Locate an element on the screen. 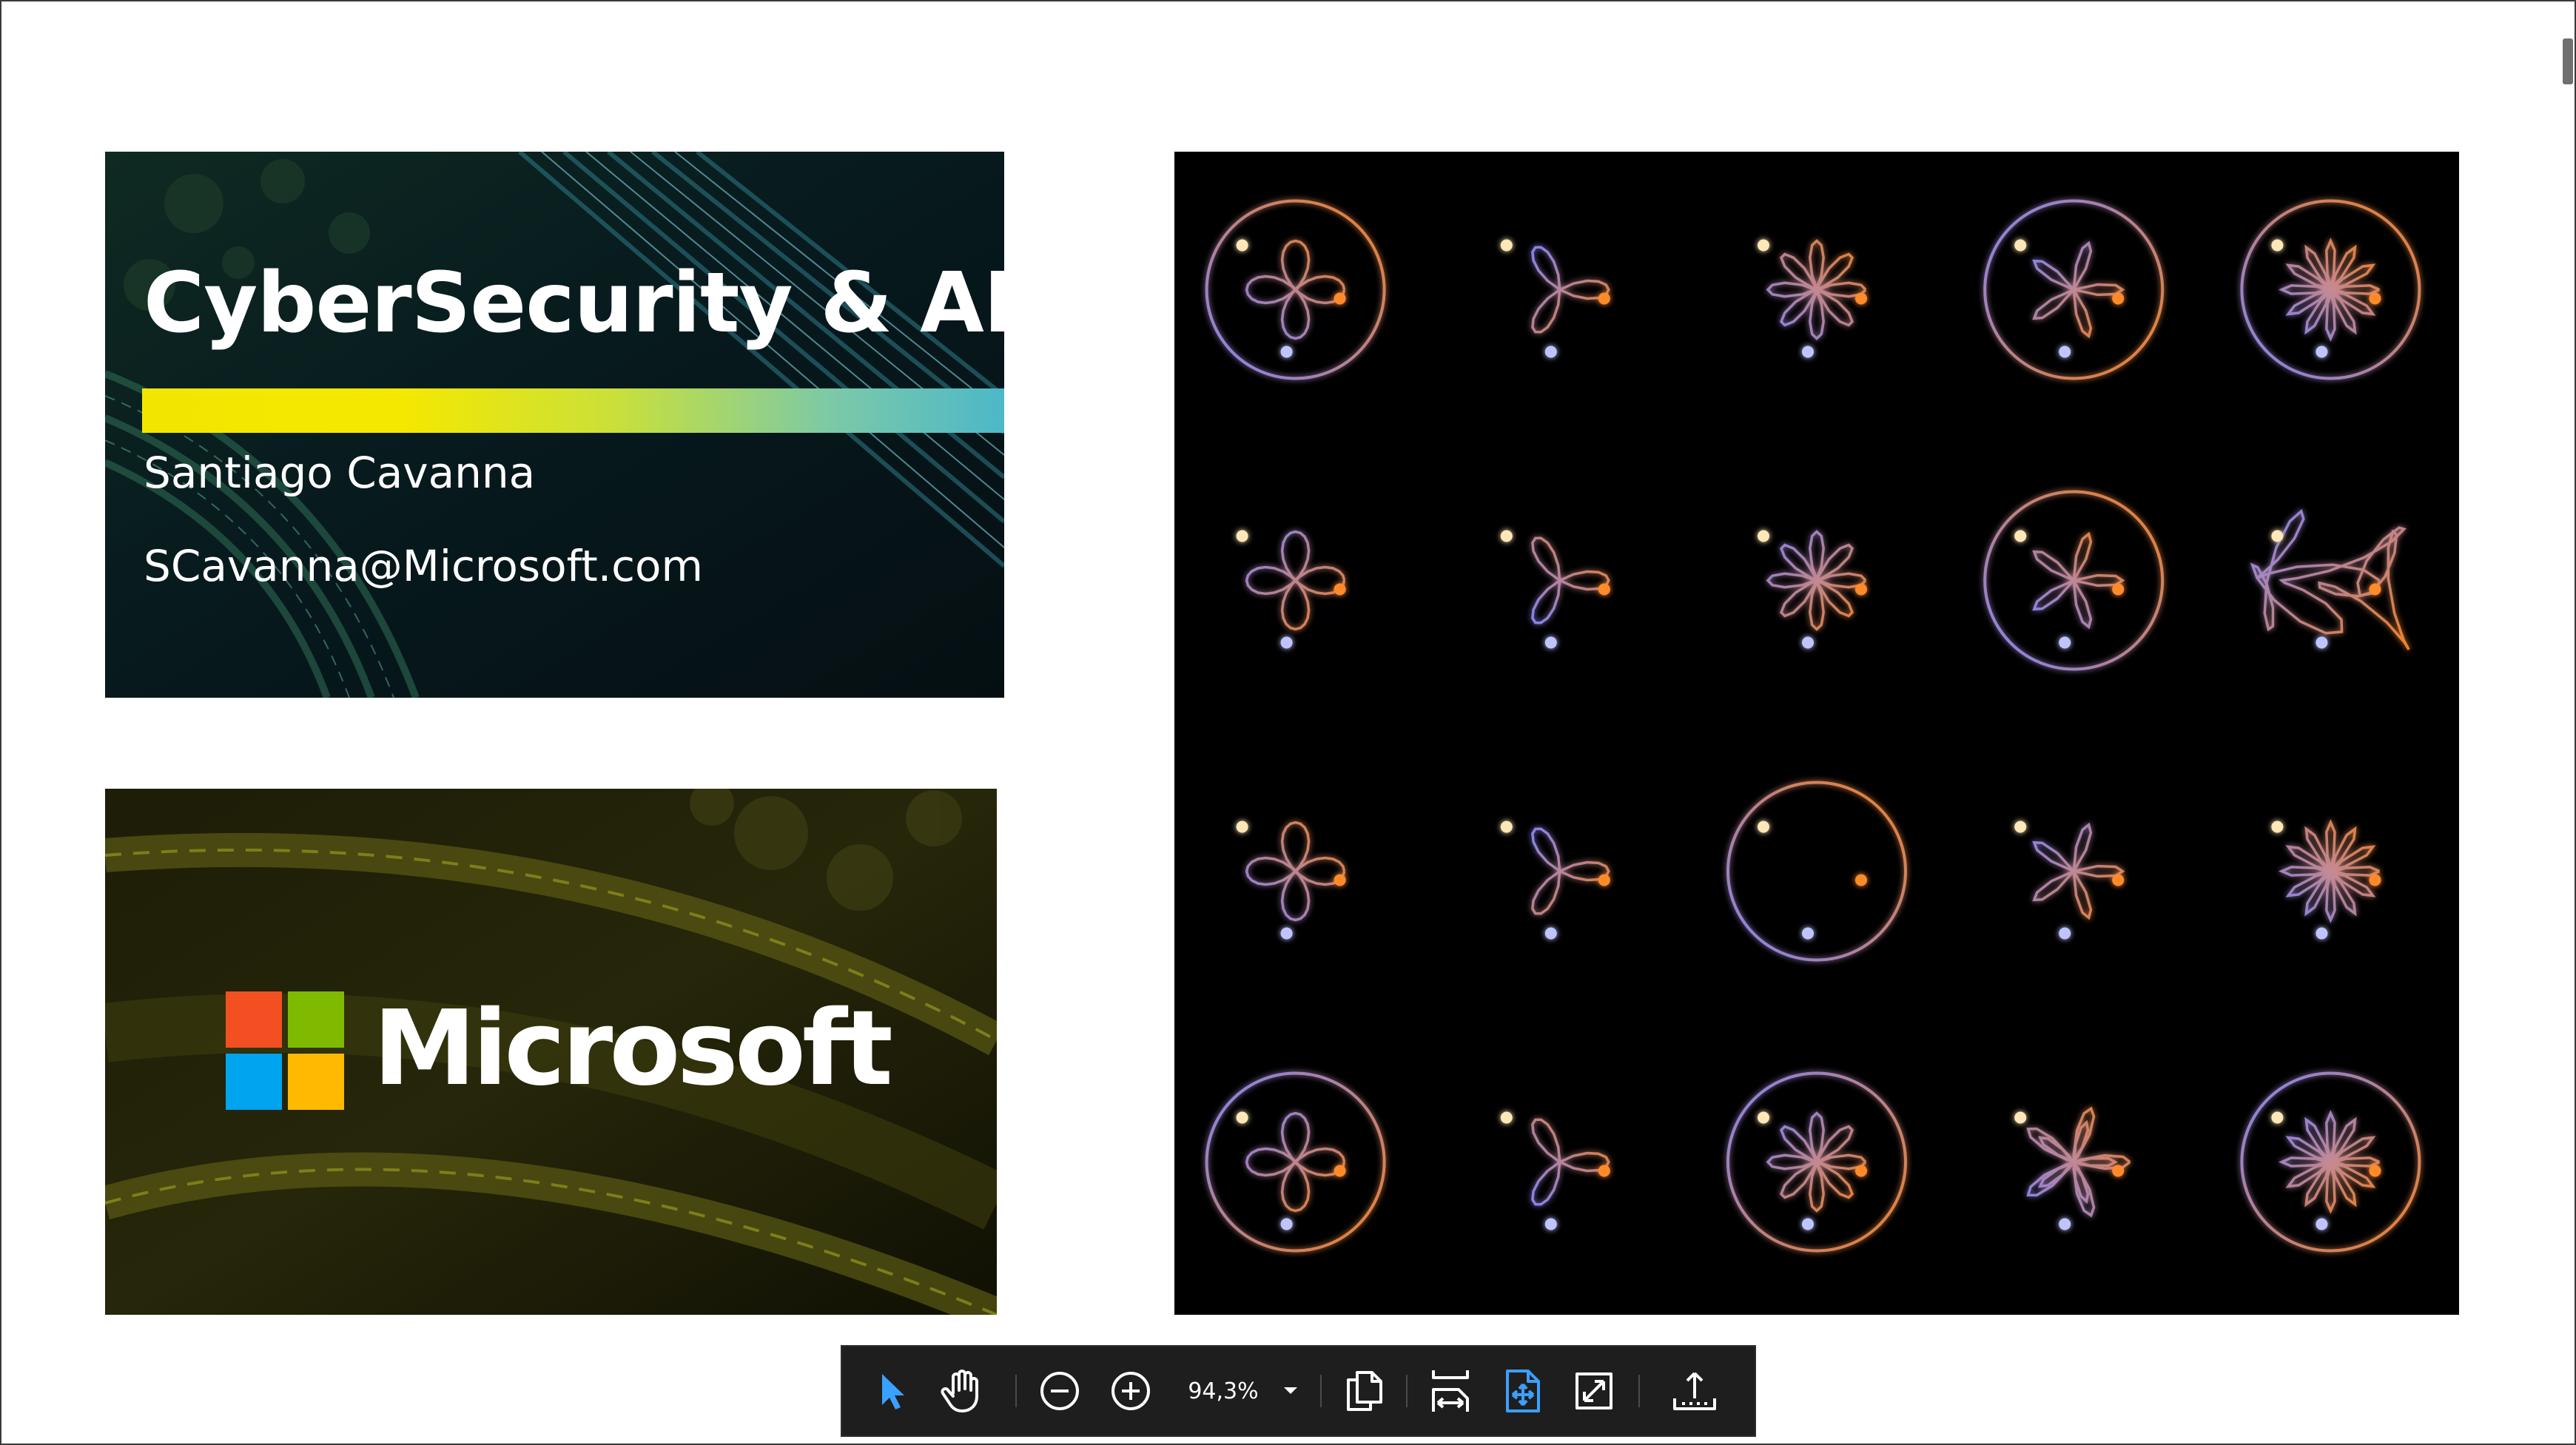 This screenshot has height=1445, width=2576. fit-width-icon is located at coordinates (1450, 1391).